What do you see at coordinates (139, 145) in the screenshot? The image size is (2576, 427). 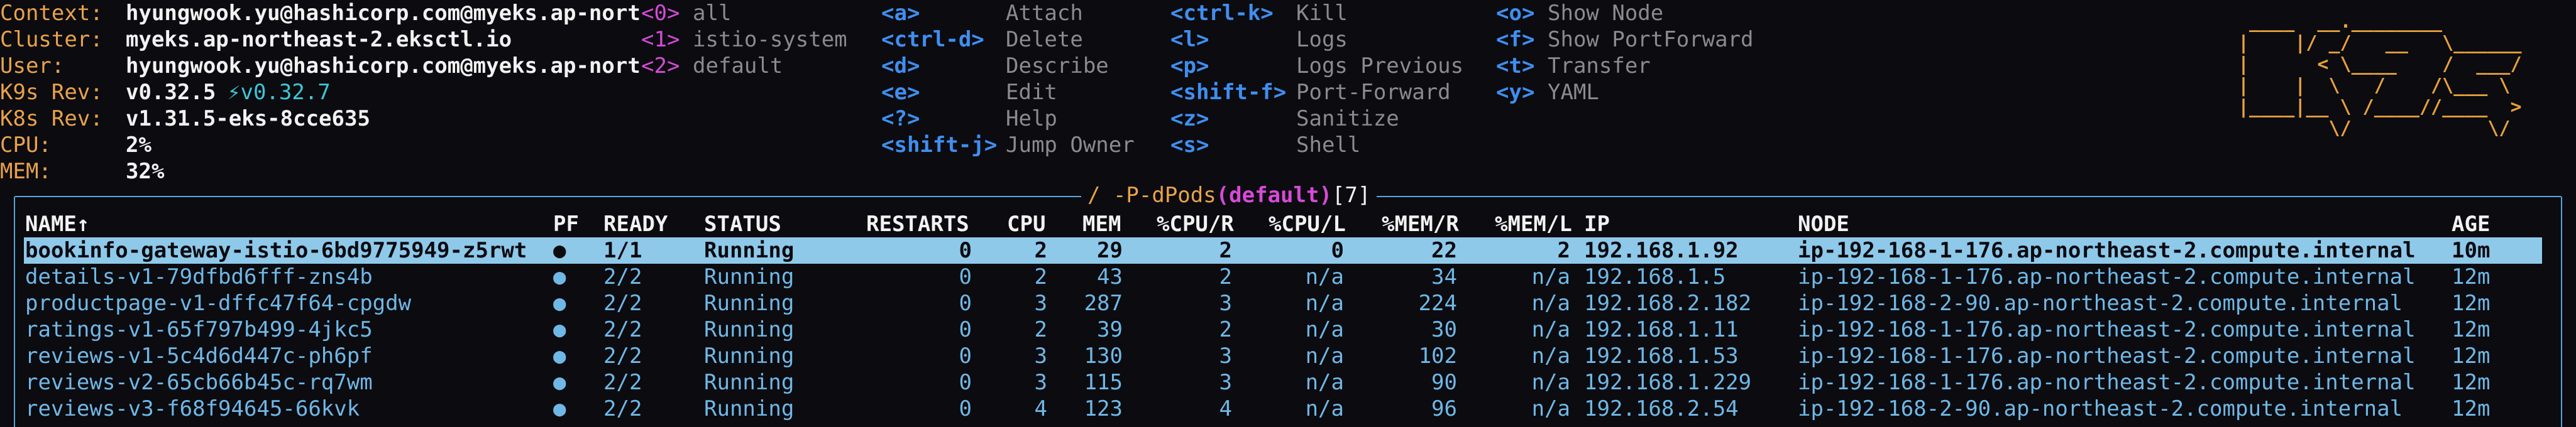 I see `info-value-cpu: 2%` at bounding box center [139, 145].